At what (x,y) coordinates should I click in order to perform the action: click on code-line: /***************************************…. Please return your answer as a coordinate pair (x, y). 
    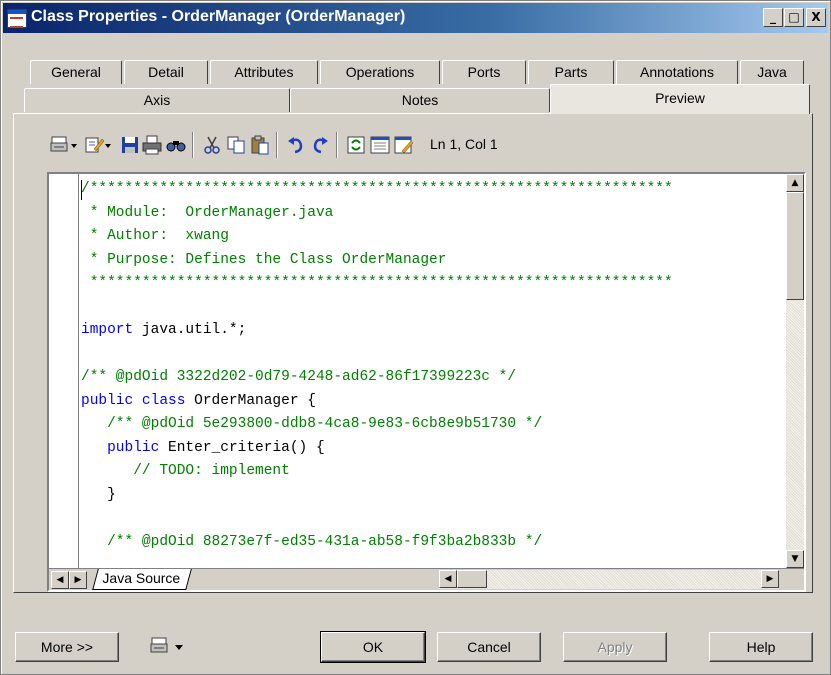
    Looking at the image, I should click on (431, 190).